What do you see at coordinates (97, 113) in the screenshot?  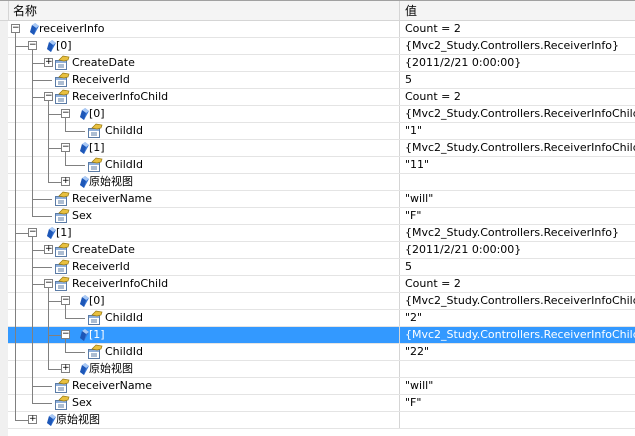 I see `variable-name: [0]` at bounding box center [97, 113].